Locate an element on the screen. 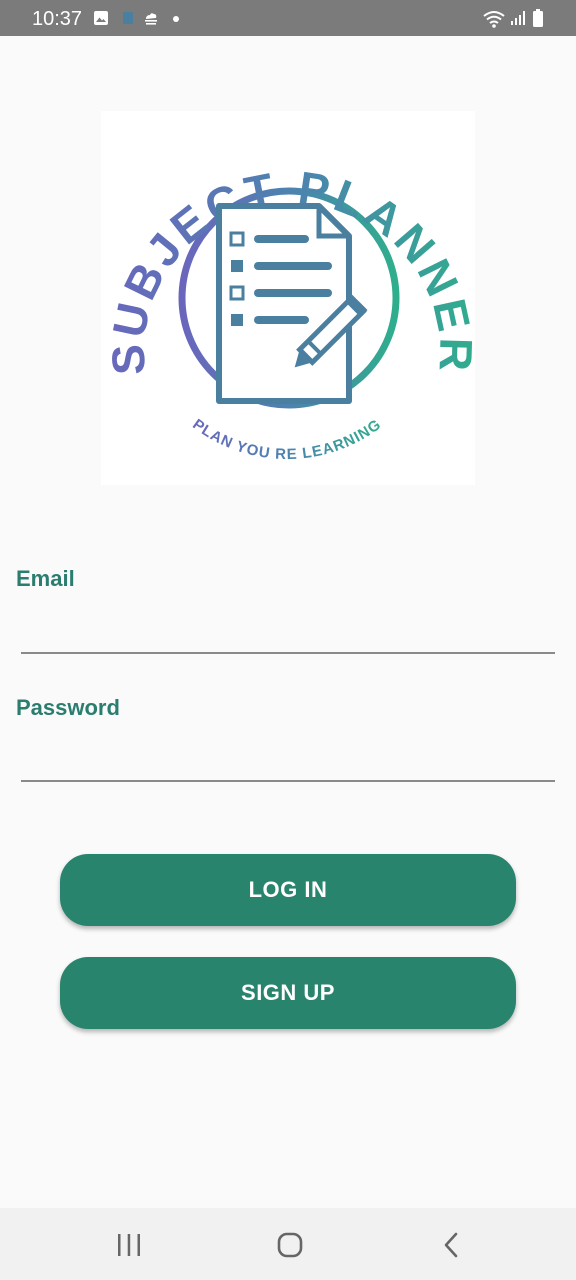 This screenshot has width=576, height=1280. logo-tagline: PLAN YOU RE LEARNING is located at coordinates (286, 439).